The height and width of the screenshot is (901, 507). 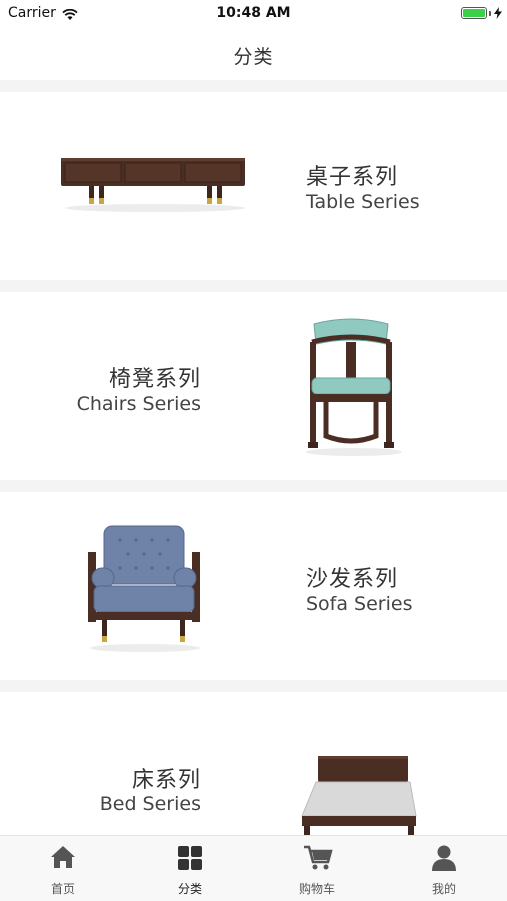 What do you see at coordinates (352, 579) in the screenshot?
I see `category-title-zh: 沙发系列` at bounding box center [352, 579].